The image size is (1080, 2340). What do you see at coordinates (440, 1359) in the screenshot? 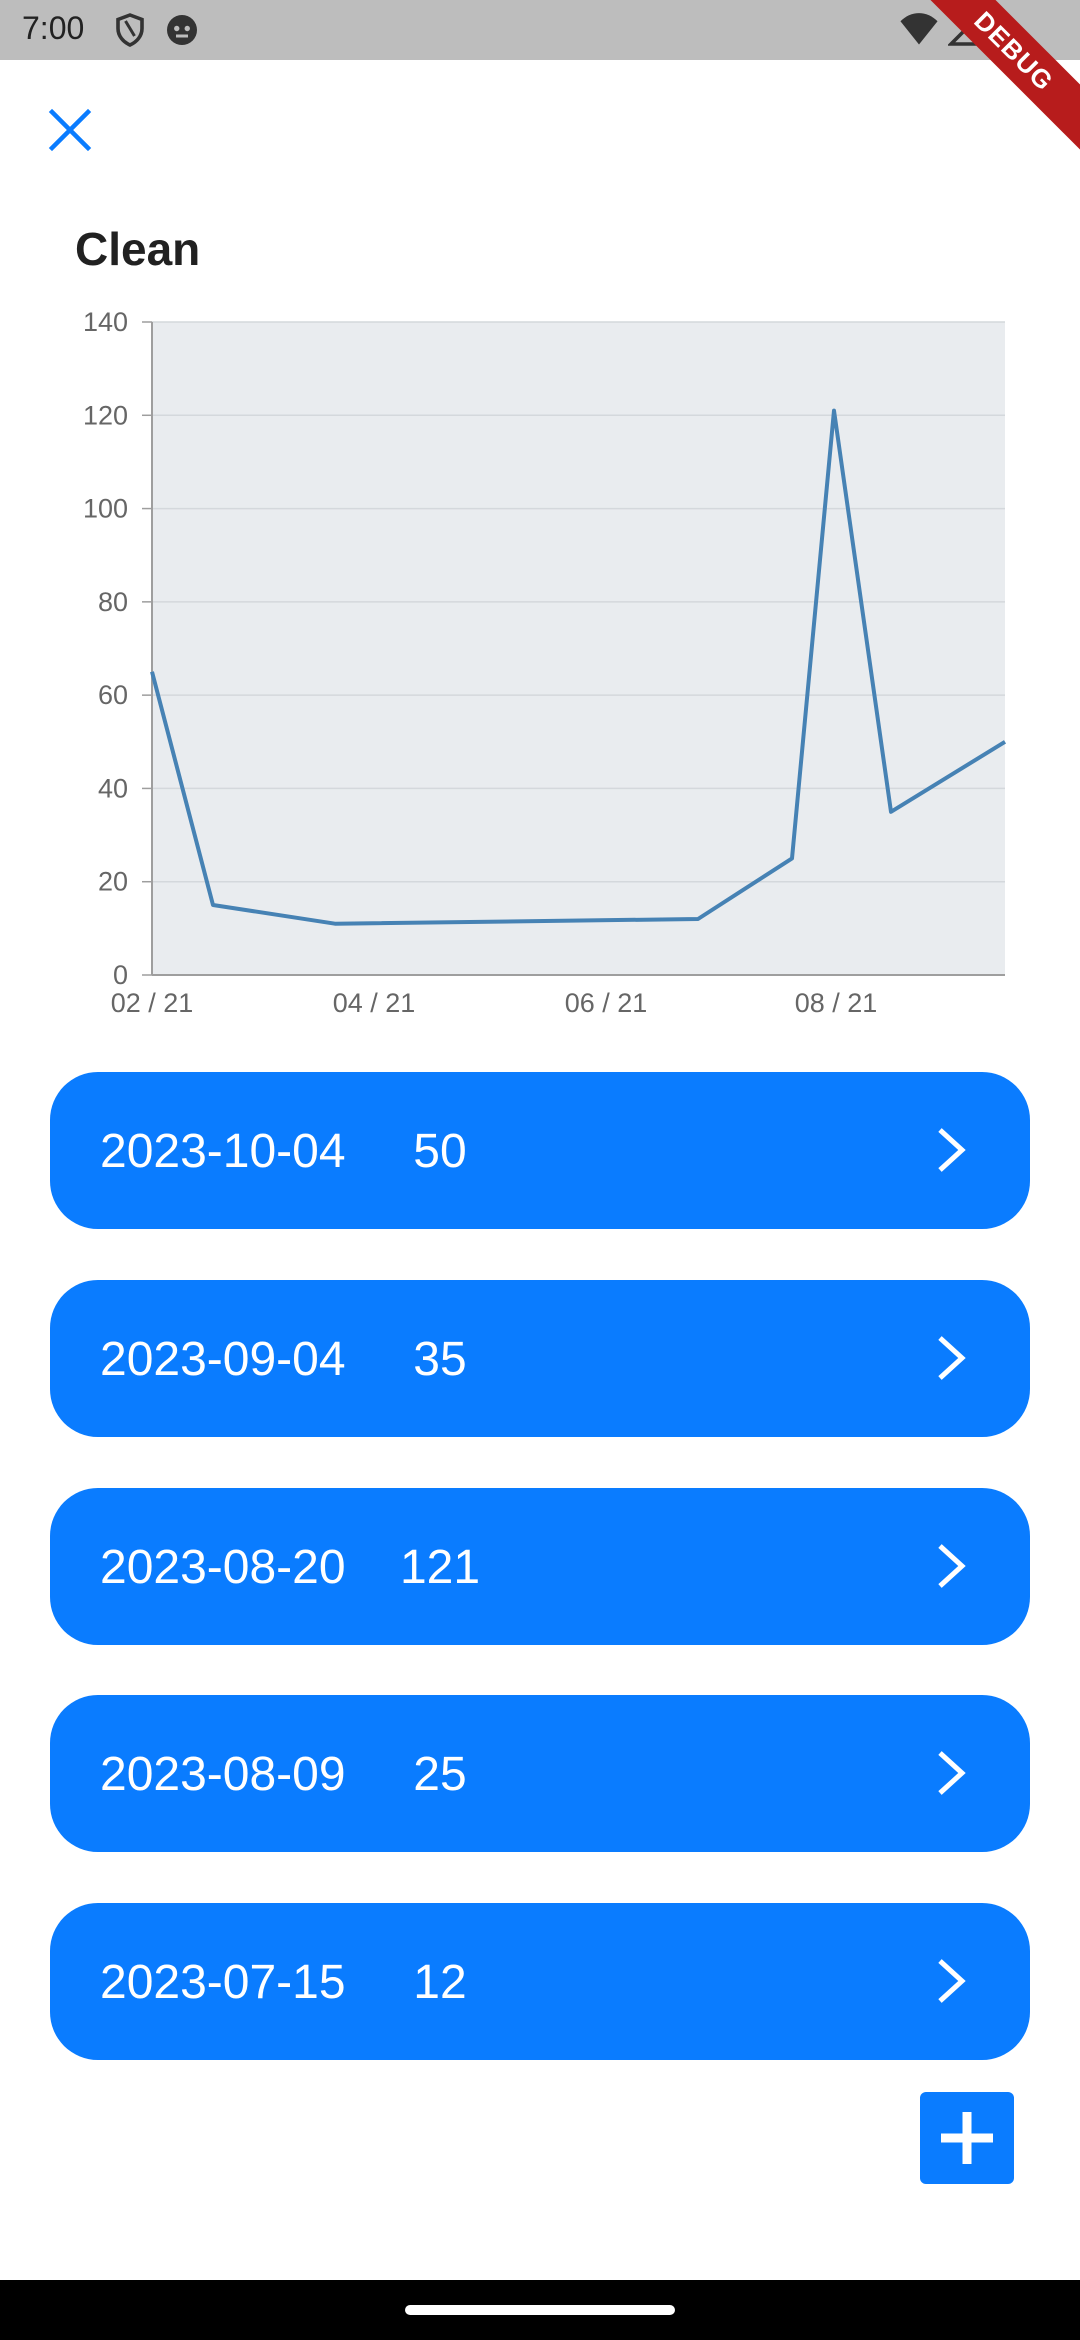
I see `entry-value: 35` at bounding box center [440, 1359].